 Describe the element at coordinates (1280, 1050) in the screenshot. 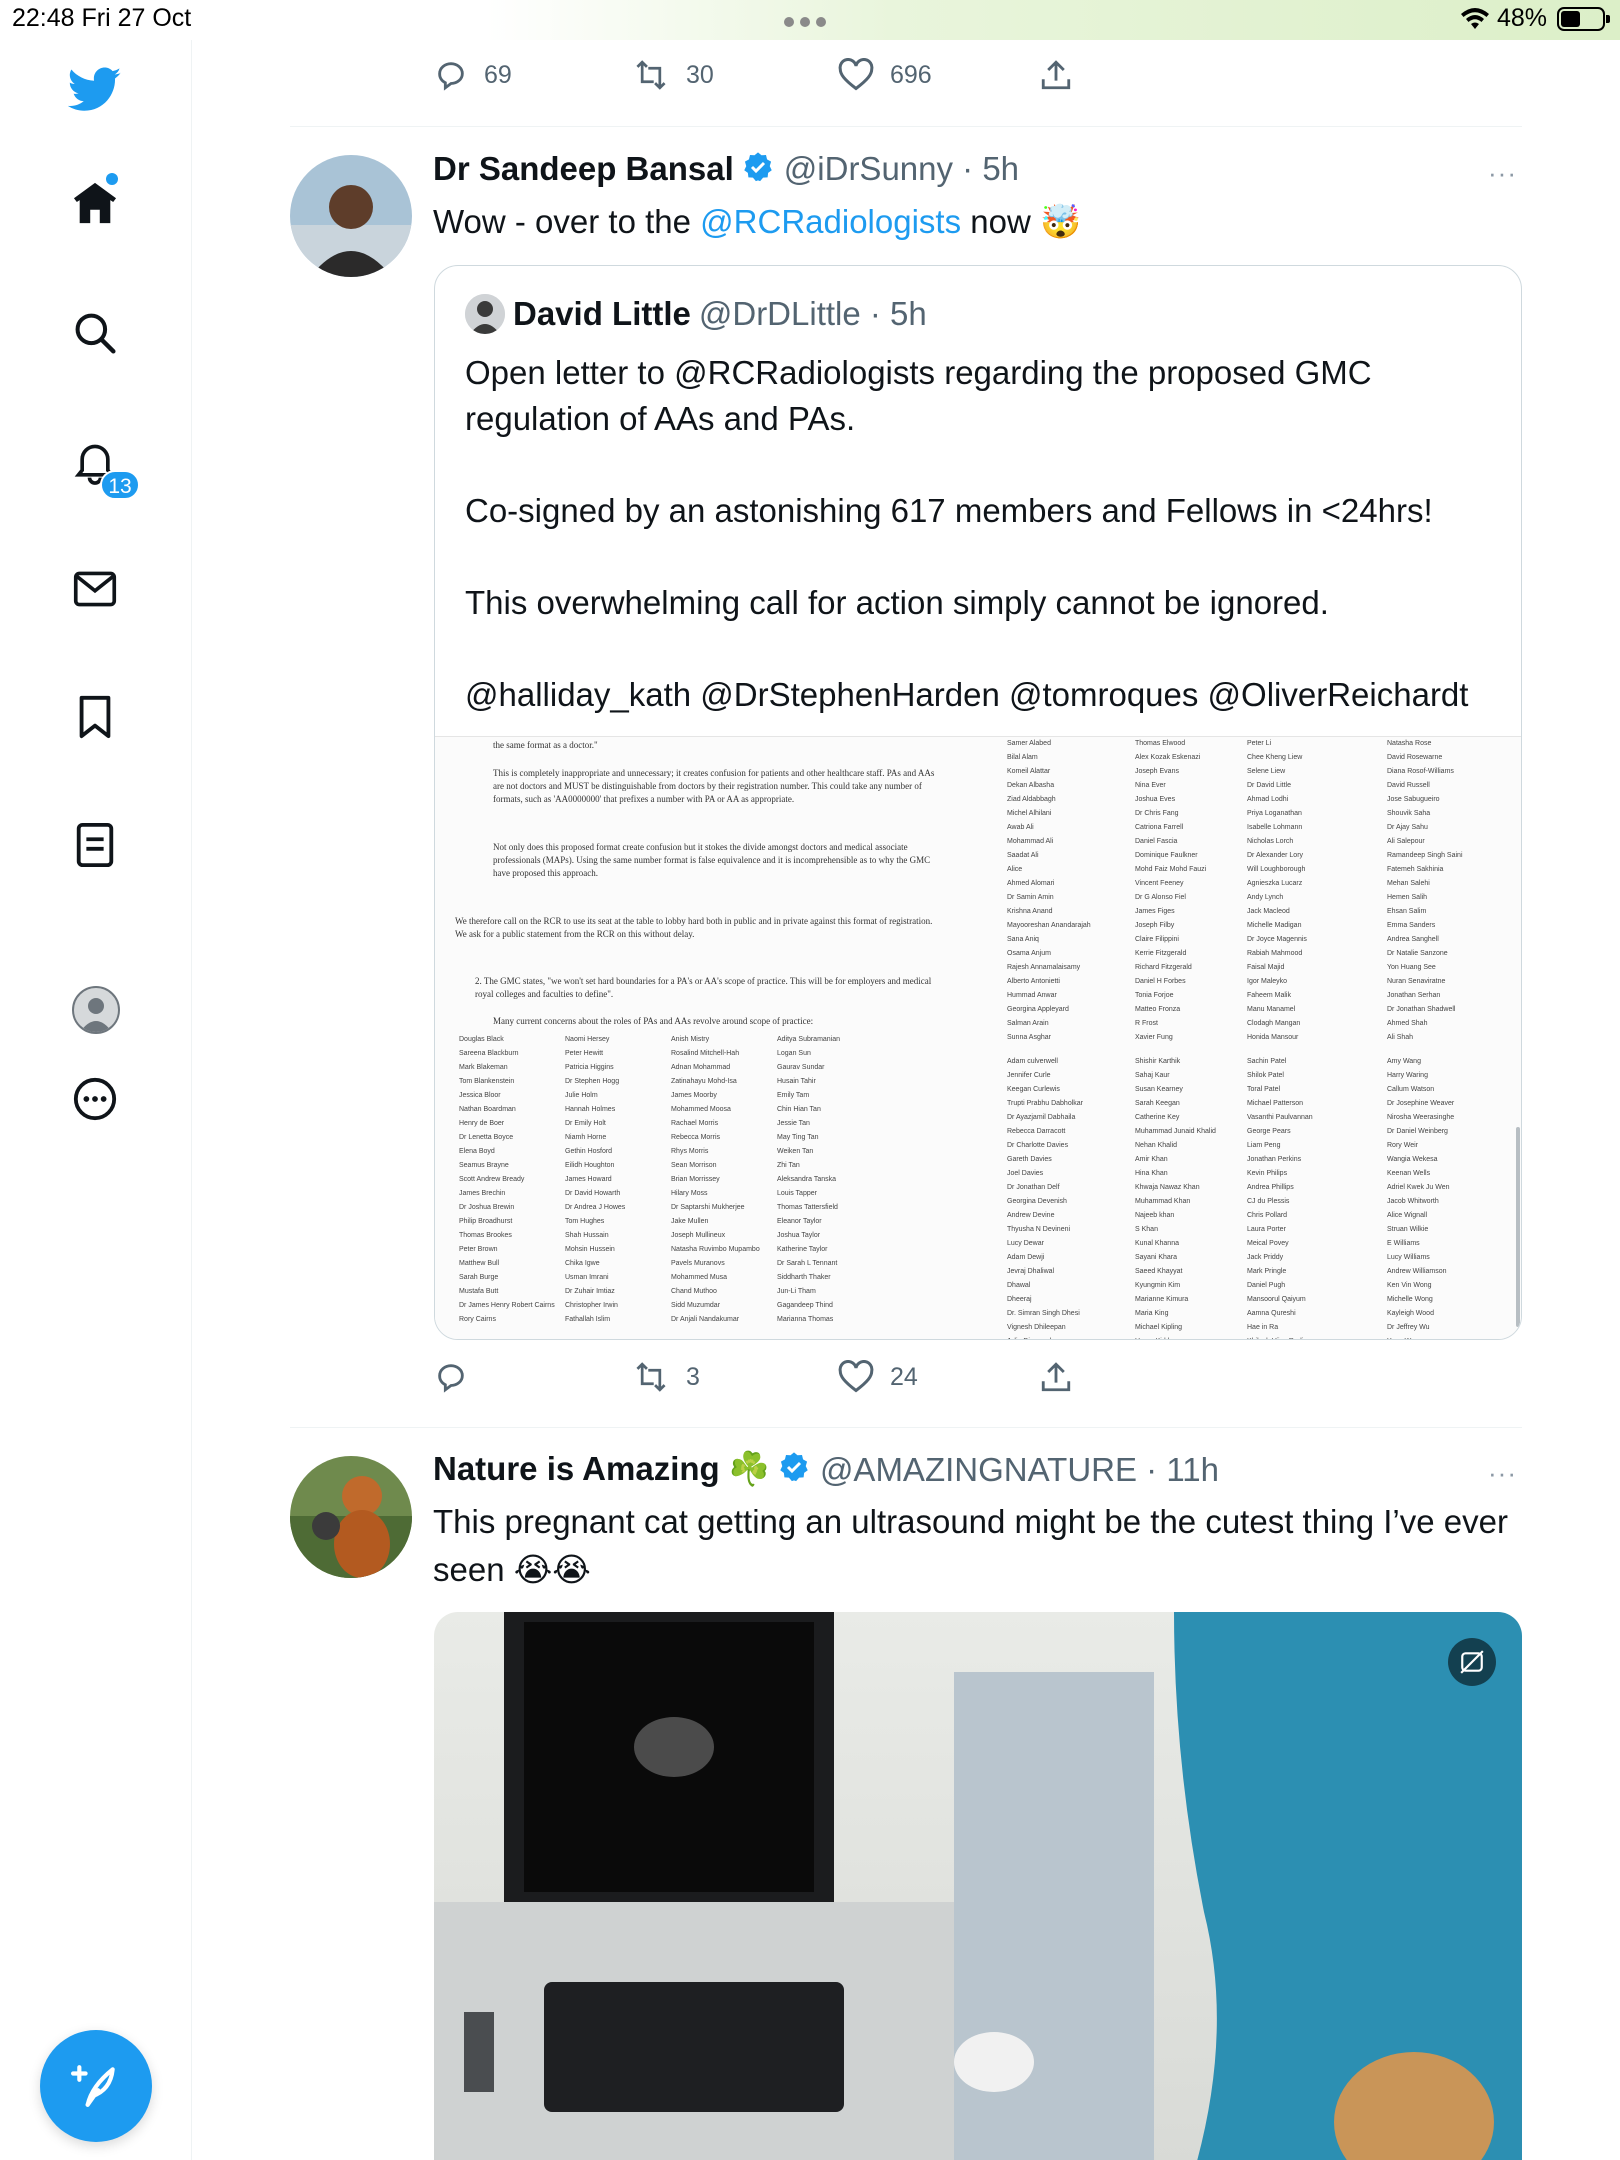

I see `signatory-name` at that location.